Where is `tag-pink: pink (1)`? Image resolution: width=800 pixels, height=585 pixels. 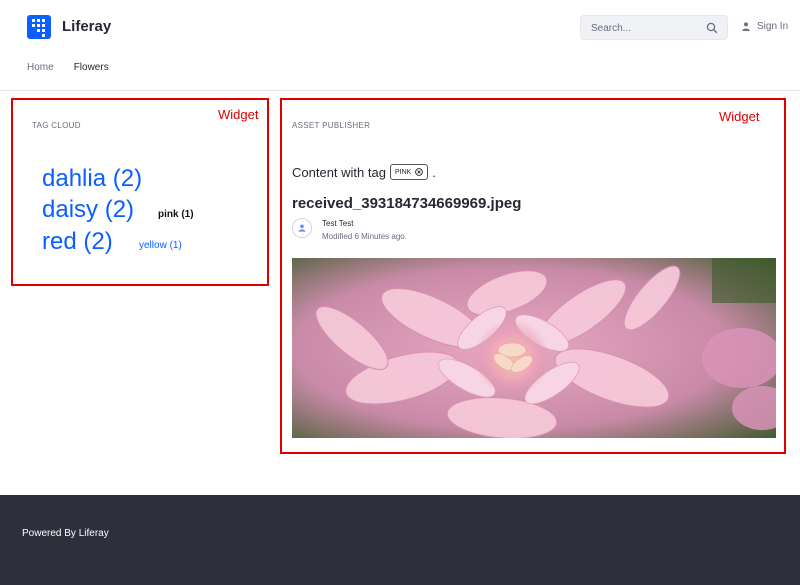
tag-pink: pink (1) is located at coordinates (176, 214).